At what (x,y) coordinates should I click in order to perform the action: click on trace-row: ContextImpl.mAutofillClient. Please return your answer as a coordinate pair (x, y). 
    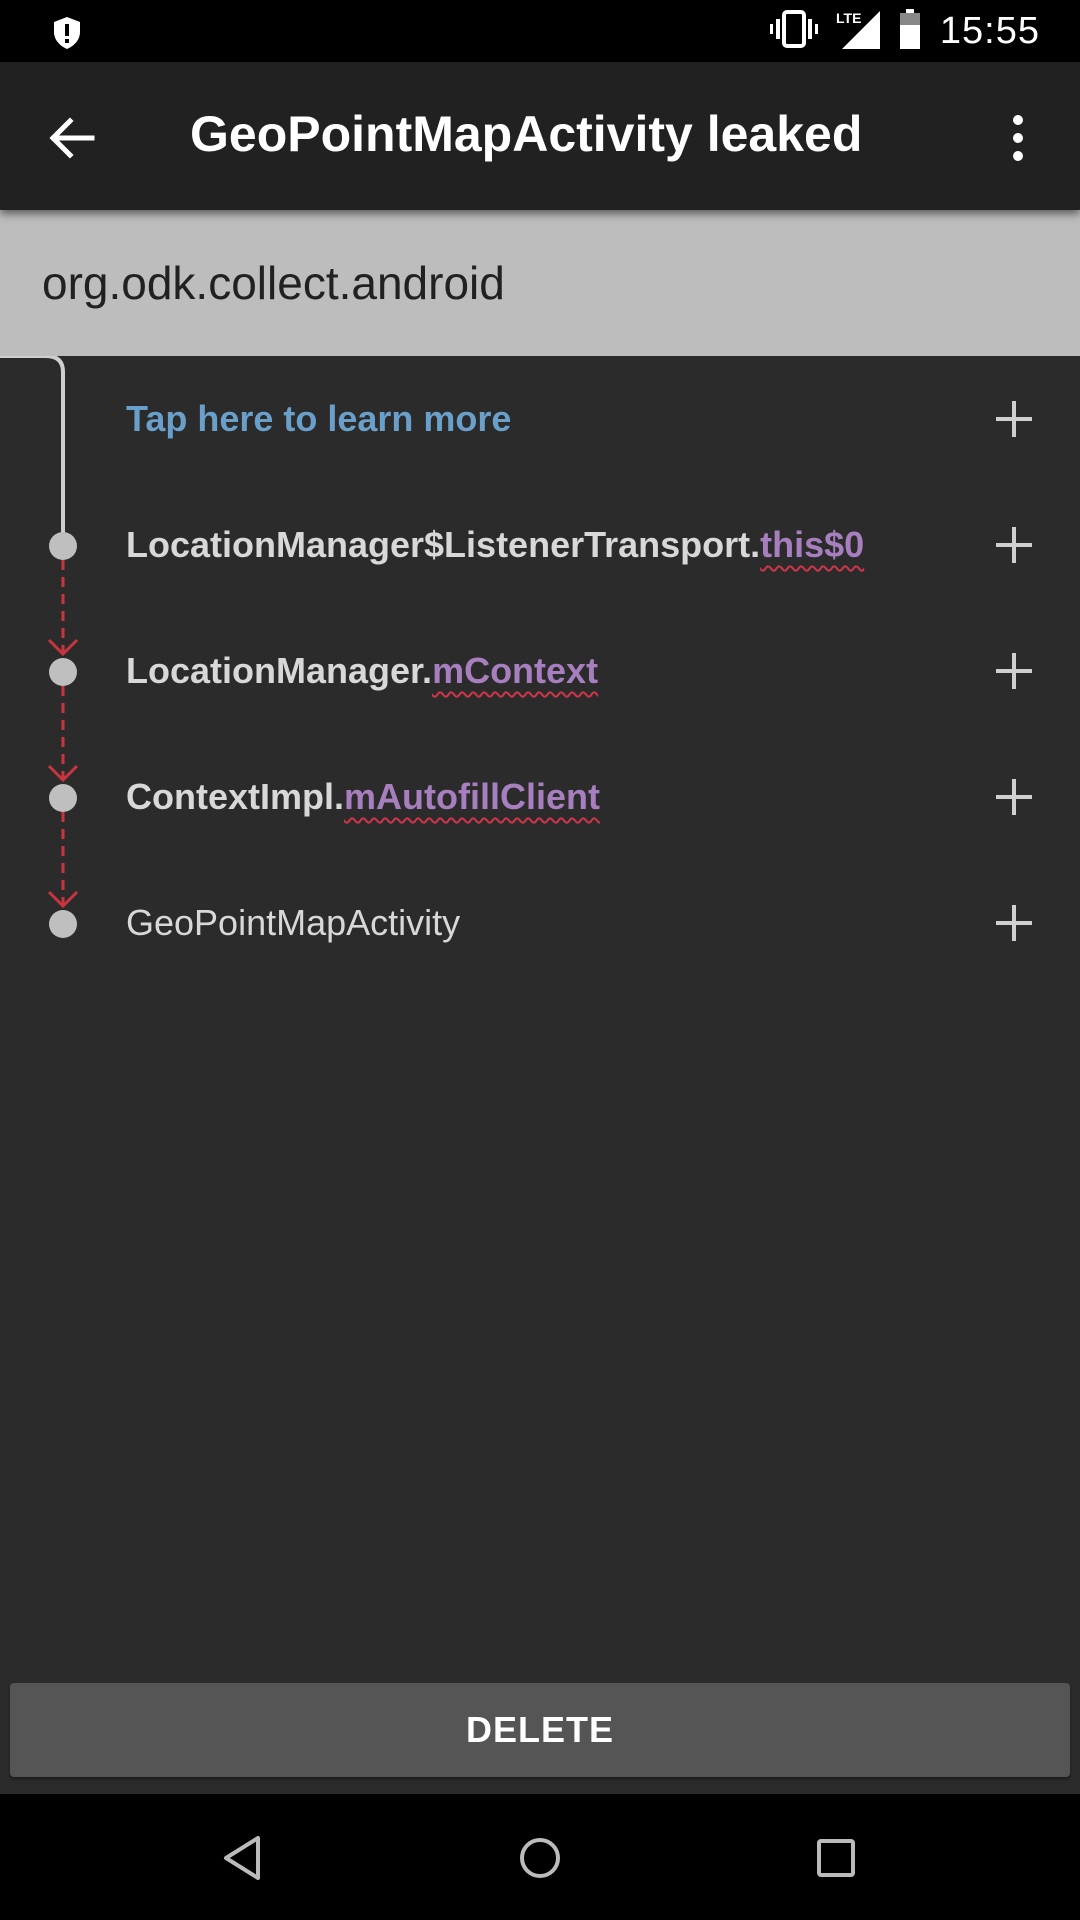
    Looking at the image, I should click on (540, 797).